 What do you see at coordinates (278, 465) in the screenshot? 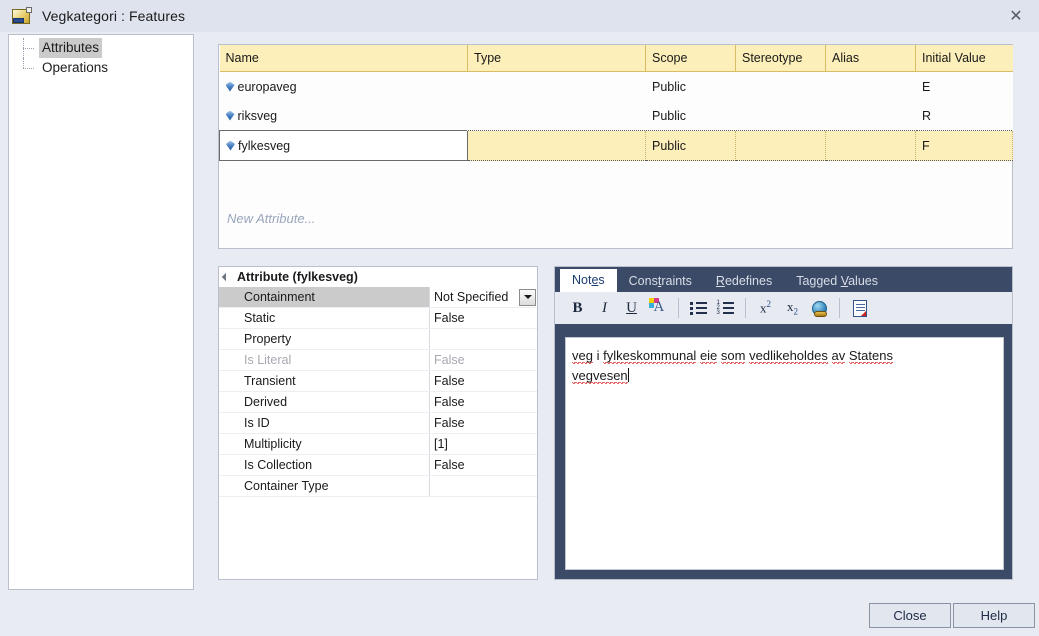
I see `property-name: Is Collection` at bounding box center [278, 465].